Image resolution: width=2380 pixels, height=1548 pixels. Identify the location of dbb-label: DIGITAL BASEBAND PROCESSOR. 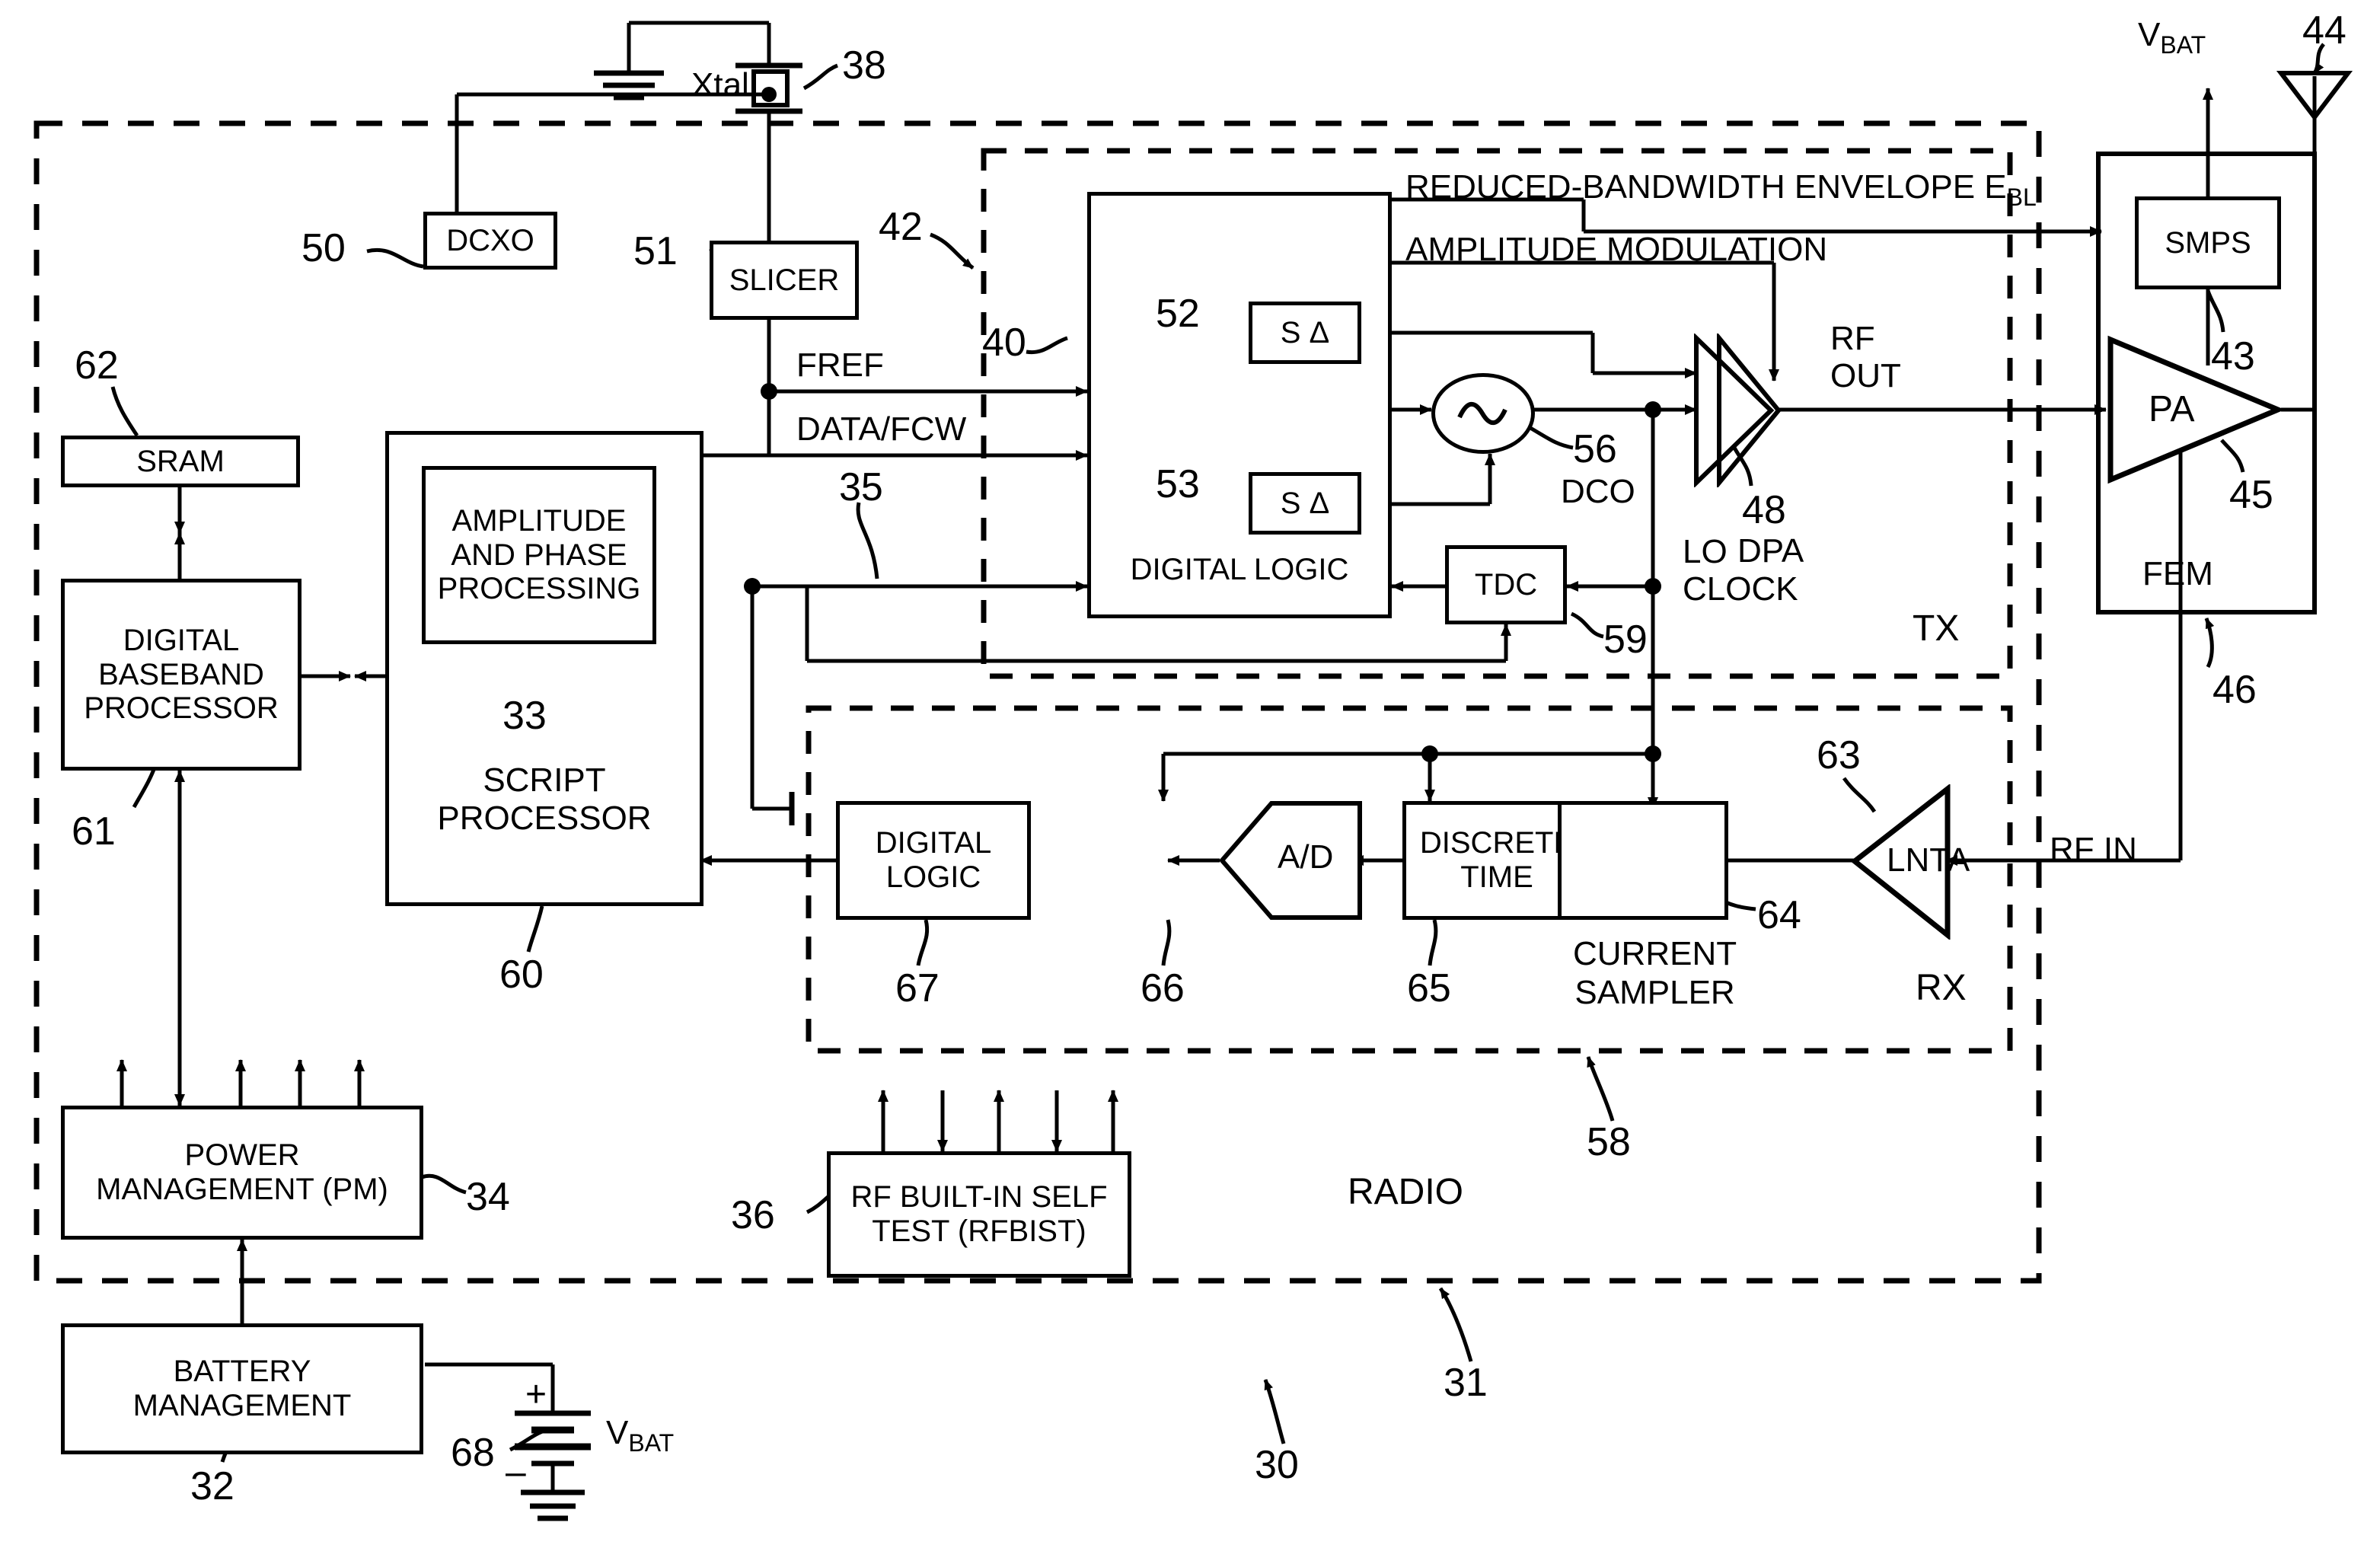
(181, 674).